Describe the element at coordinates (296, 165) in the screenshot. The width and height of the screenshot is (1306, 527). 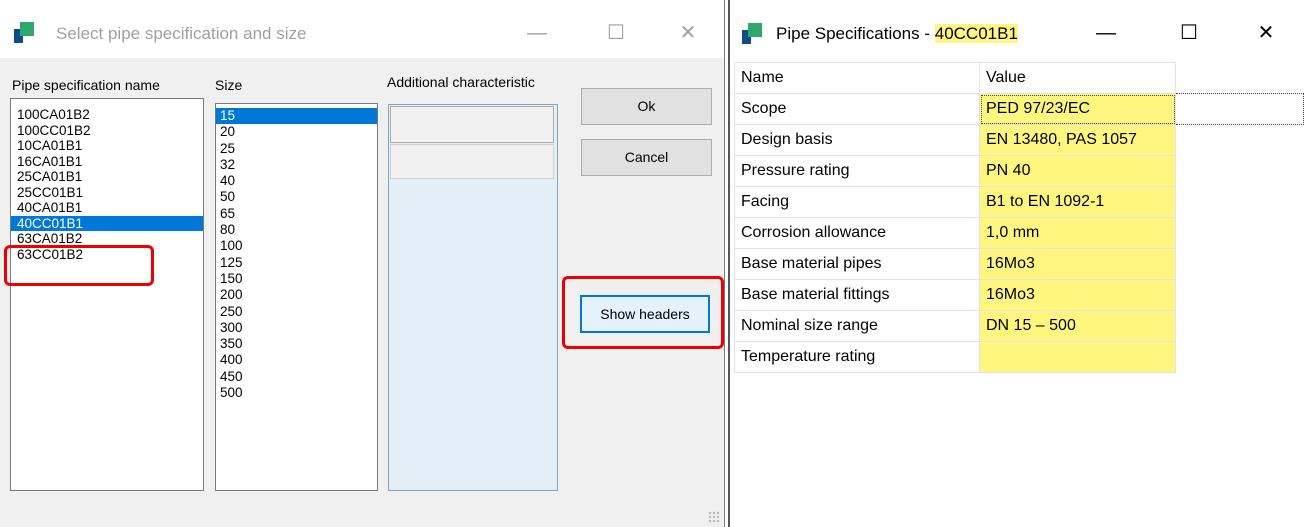
I see `size-list-item: 32` at that location.